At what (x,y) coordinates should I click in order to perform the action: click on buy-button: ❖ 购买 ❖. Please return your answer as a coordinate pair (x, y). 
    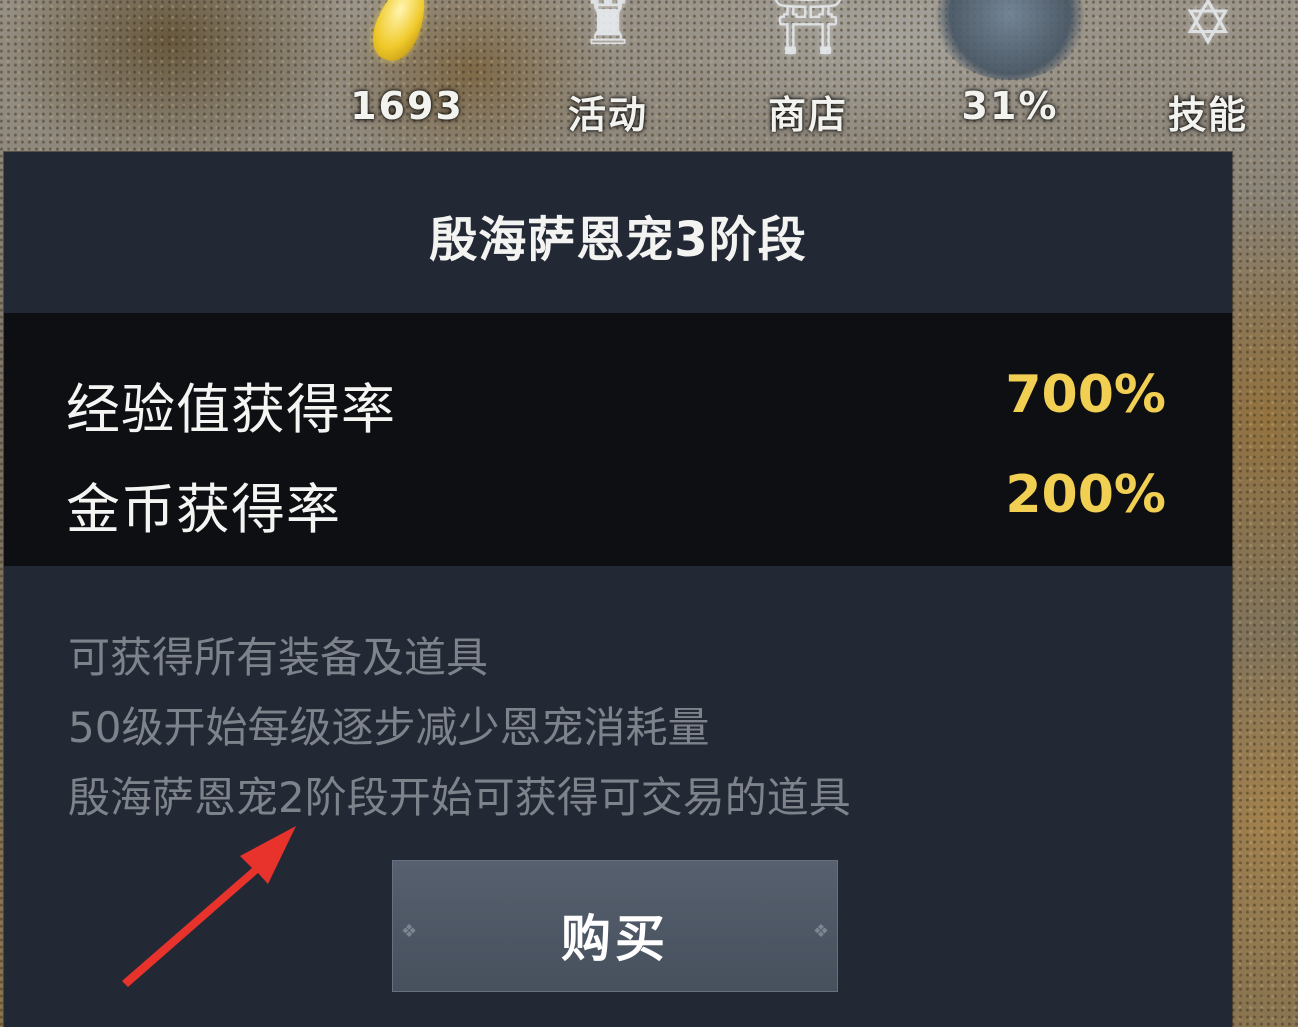
    Looking at the image, I should click on (615, 926).